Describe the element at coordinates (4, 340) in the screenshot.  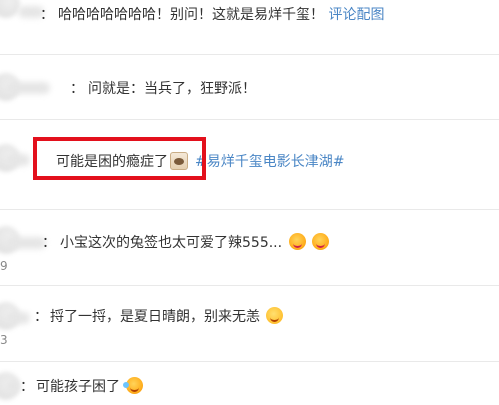
I see `like-count: 3` at that location.